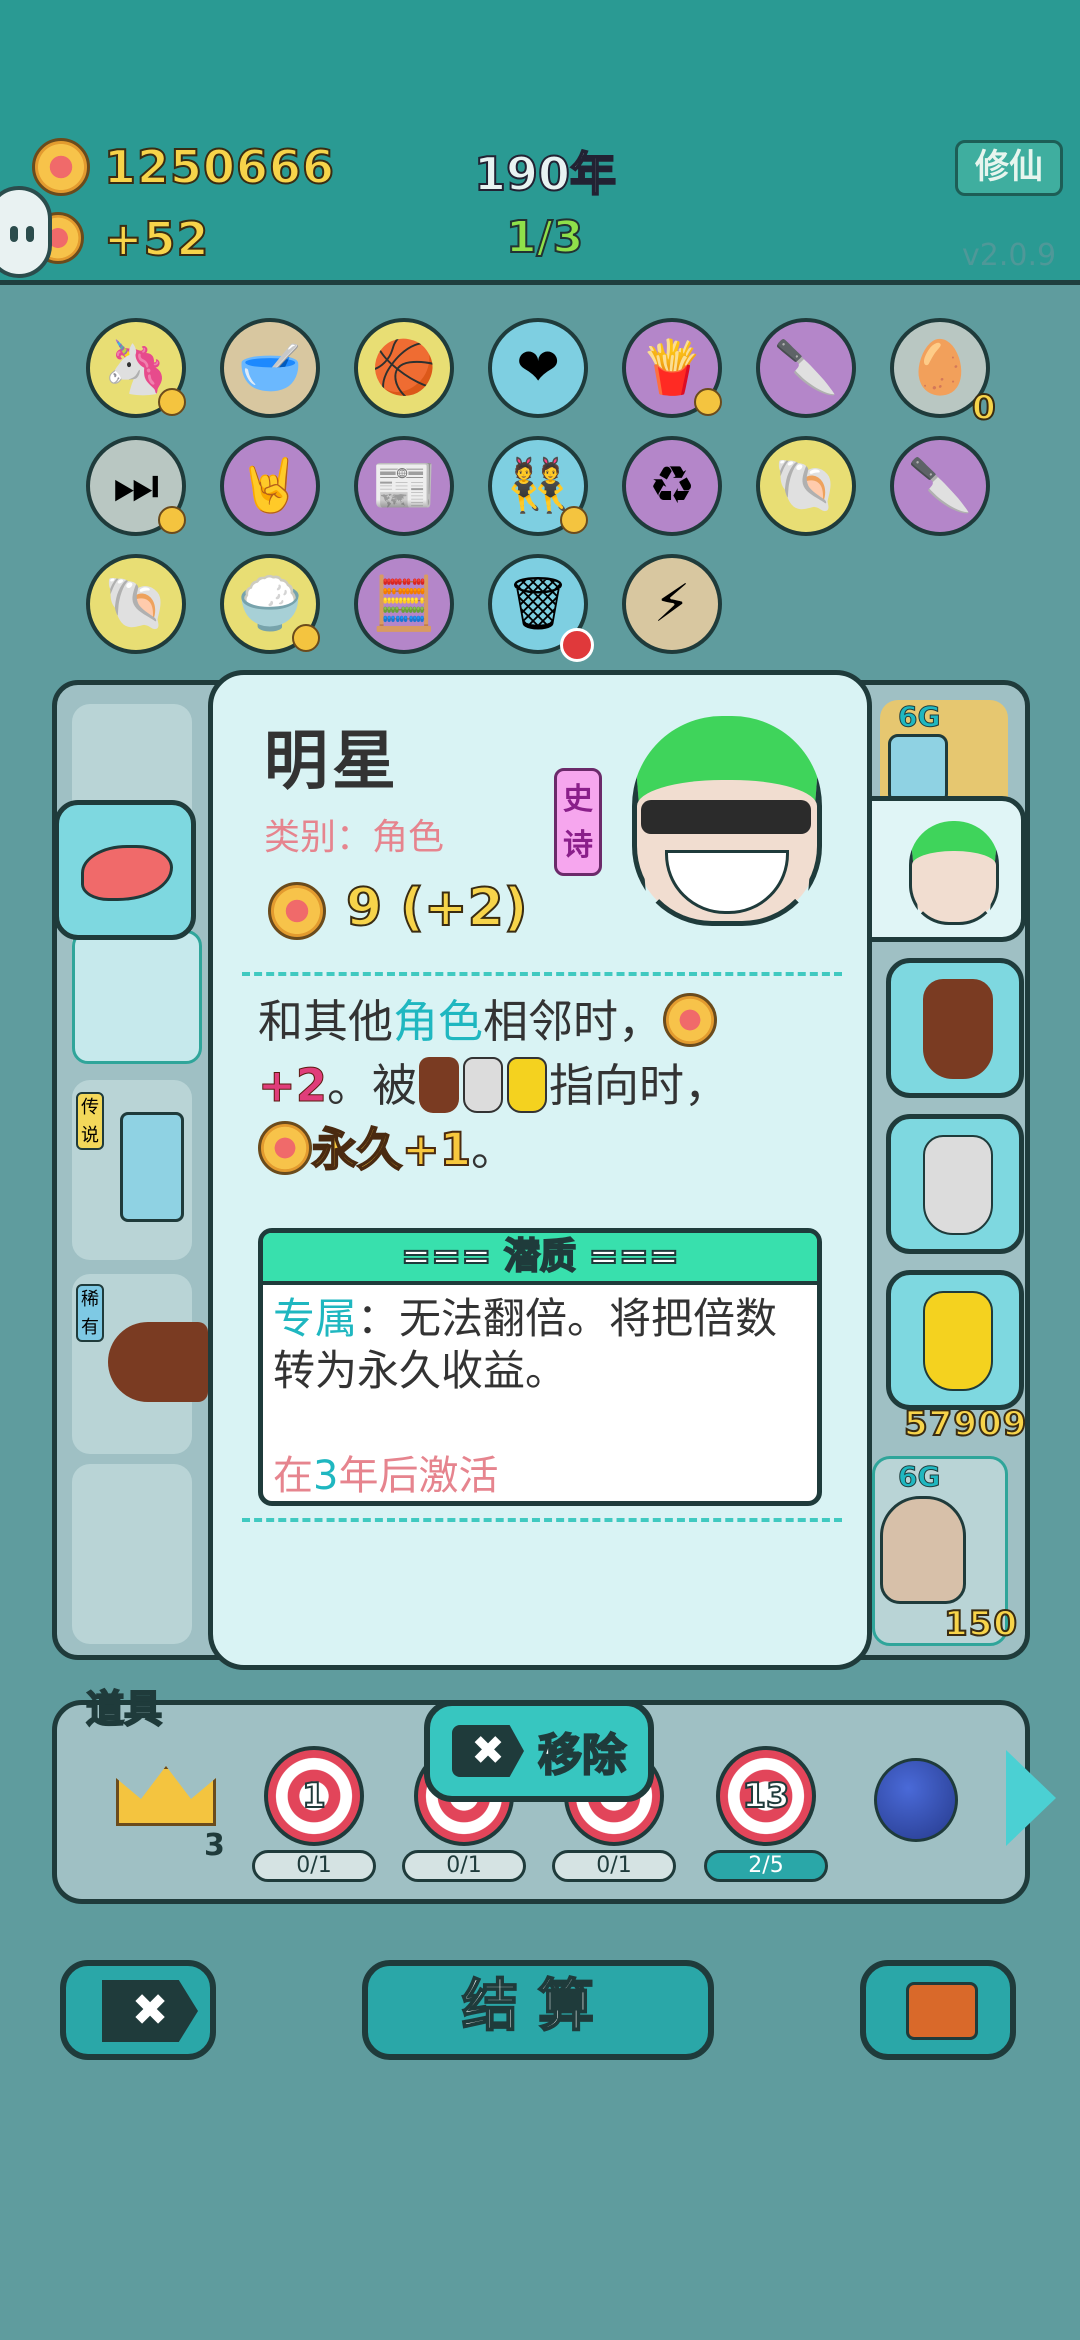 The image size is (1080, 2340). What do you see at coordinates (437, 908) in the screenshot?
I see `card-value: 9 (+2)` at bounding box center [437, 908].